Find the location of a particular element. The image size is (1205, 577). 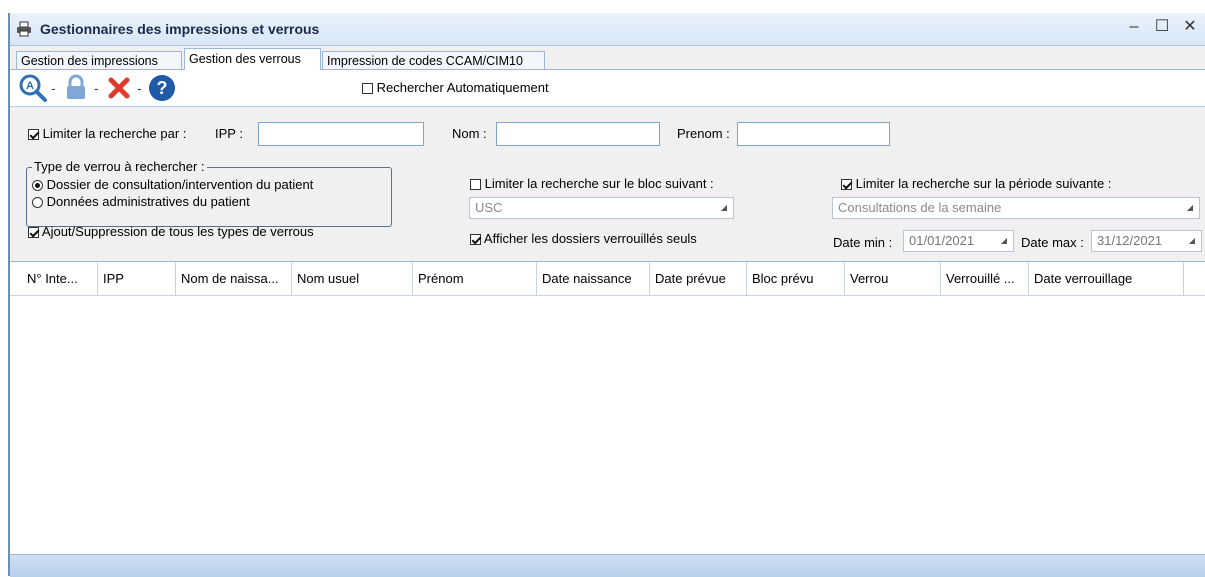

periode-select-value: Consultations de la semaine is located at coordinates (920, 207).